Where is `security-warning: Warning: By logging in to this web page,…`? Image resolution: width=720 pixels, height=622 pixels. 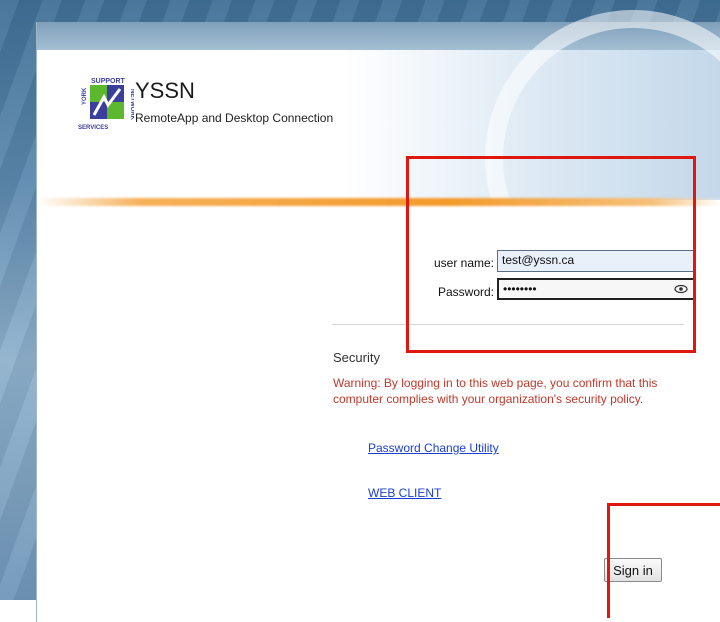 security-warning: Warning: By logging in to this web page,… is located at coordinates (495, 391).